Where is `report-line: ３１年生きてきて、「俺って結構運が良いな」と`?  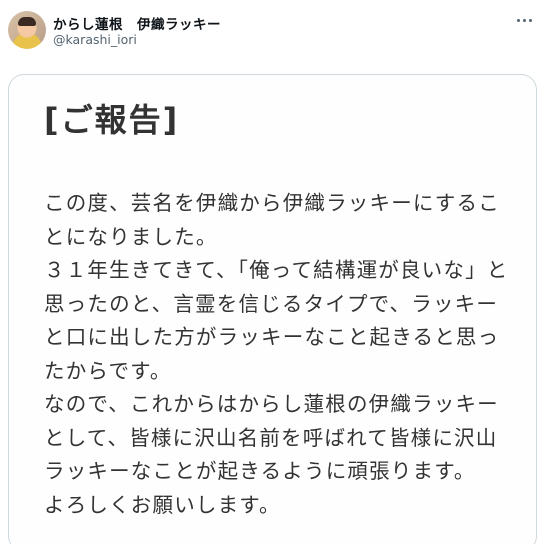 report-line: ３１年生きてきて、「俺って結構運が良いな」と is located at coordinates (276, 270).